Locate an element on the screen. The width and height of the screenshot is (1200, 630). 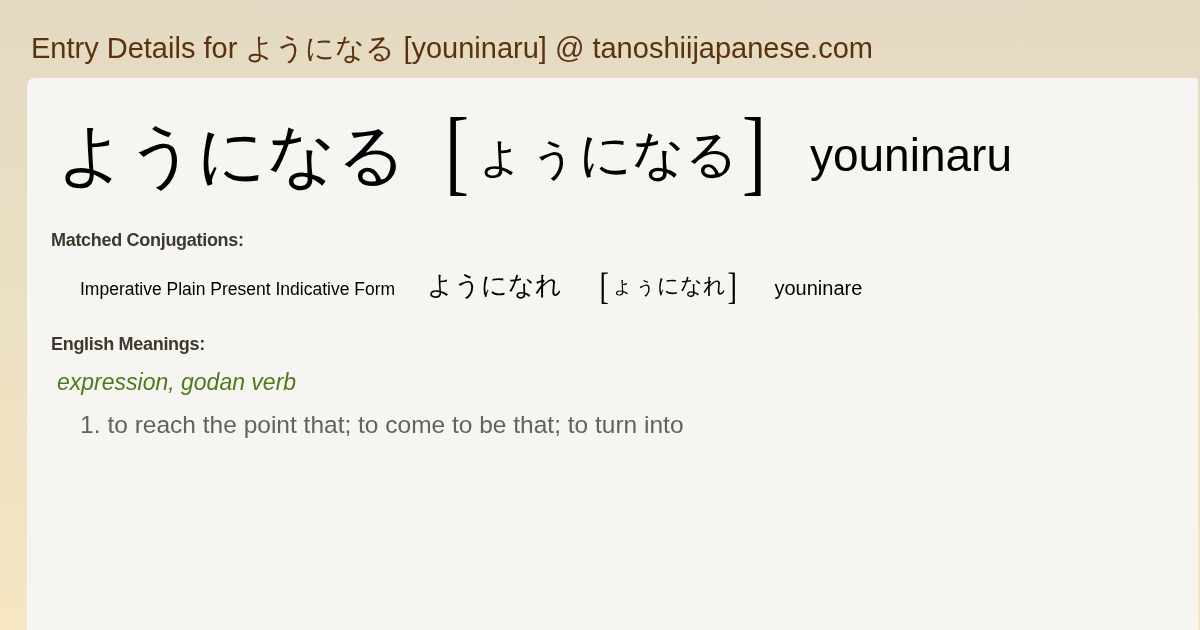
meaning-text: to reach the point that; to come to be that; to turn into is located at coordinates (395, 425).